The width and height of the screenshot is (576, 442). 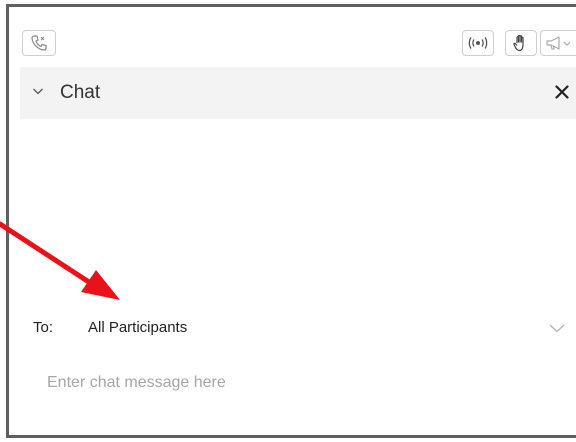 I want to click on phone-button, so click(x=39, y=43).